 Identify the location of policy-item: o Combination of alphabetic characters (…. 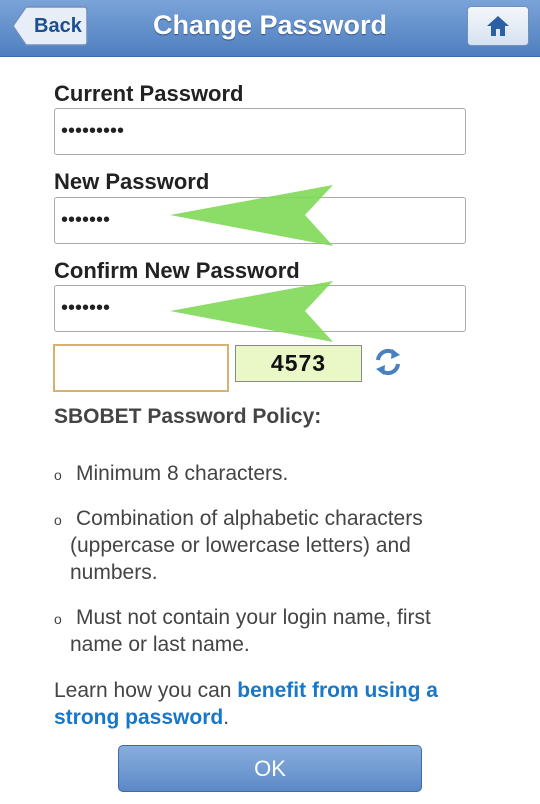
(269, 545).